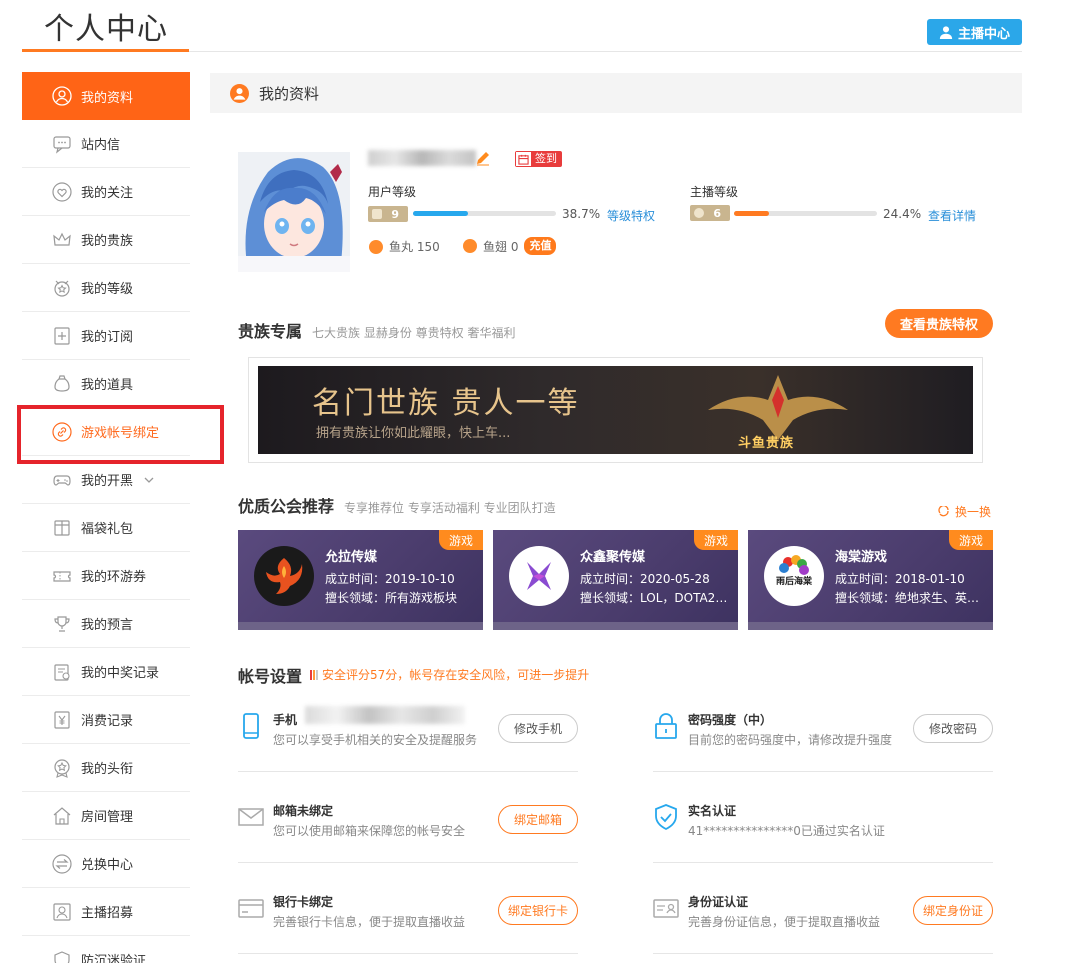 This screenshot has height=963, width=1071. Describe the element at coordinates (408, 824) in the screenshot. I see `email-setting: 邮箱未绑定 您可以使用邮箱来保障您的帐号安全 绑定邮箱` at that location.